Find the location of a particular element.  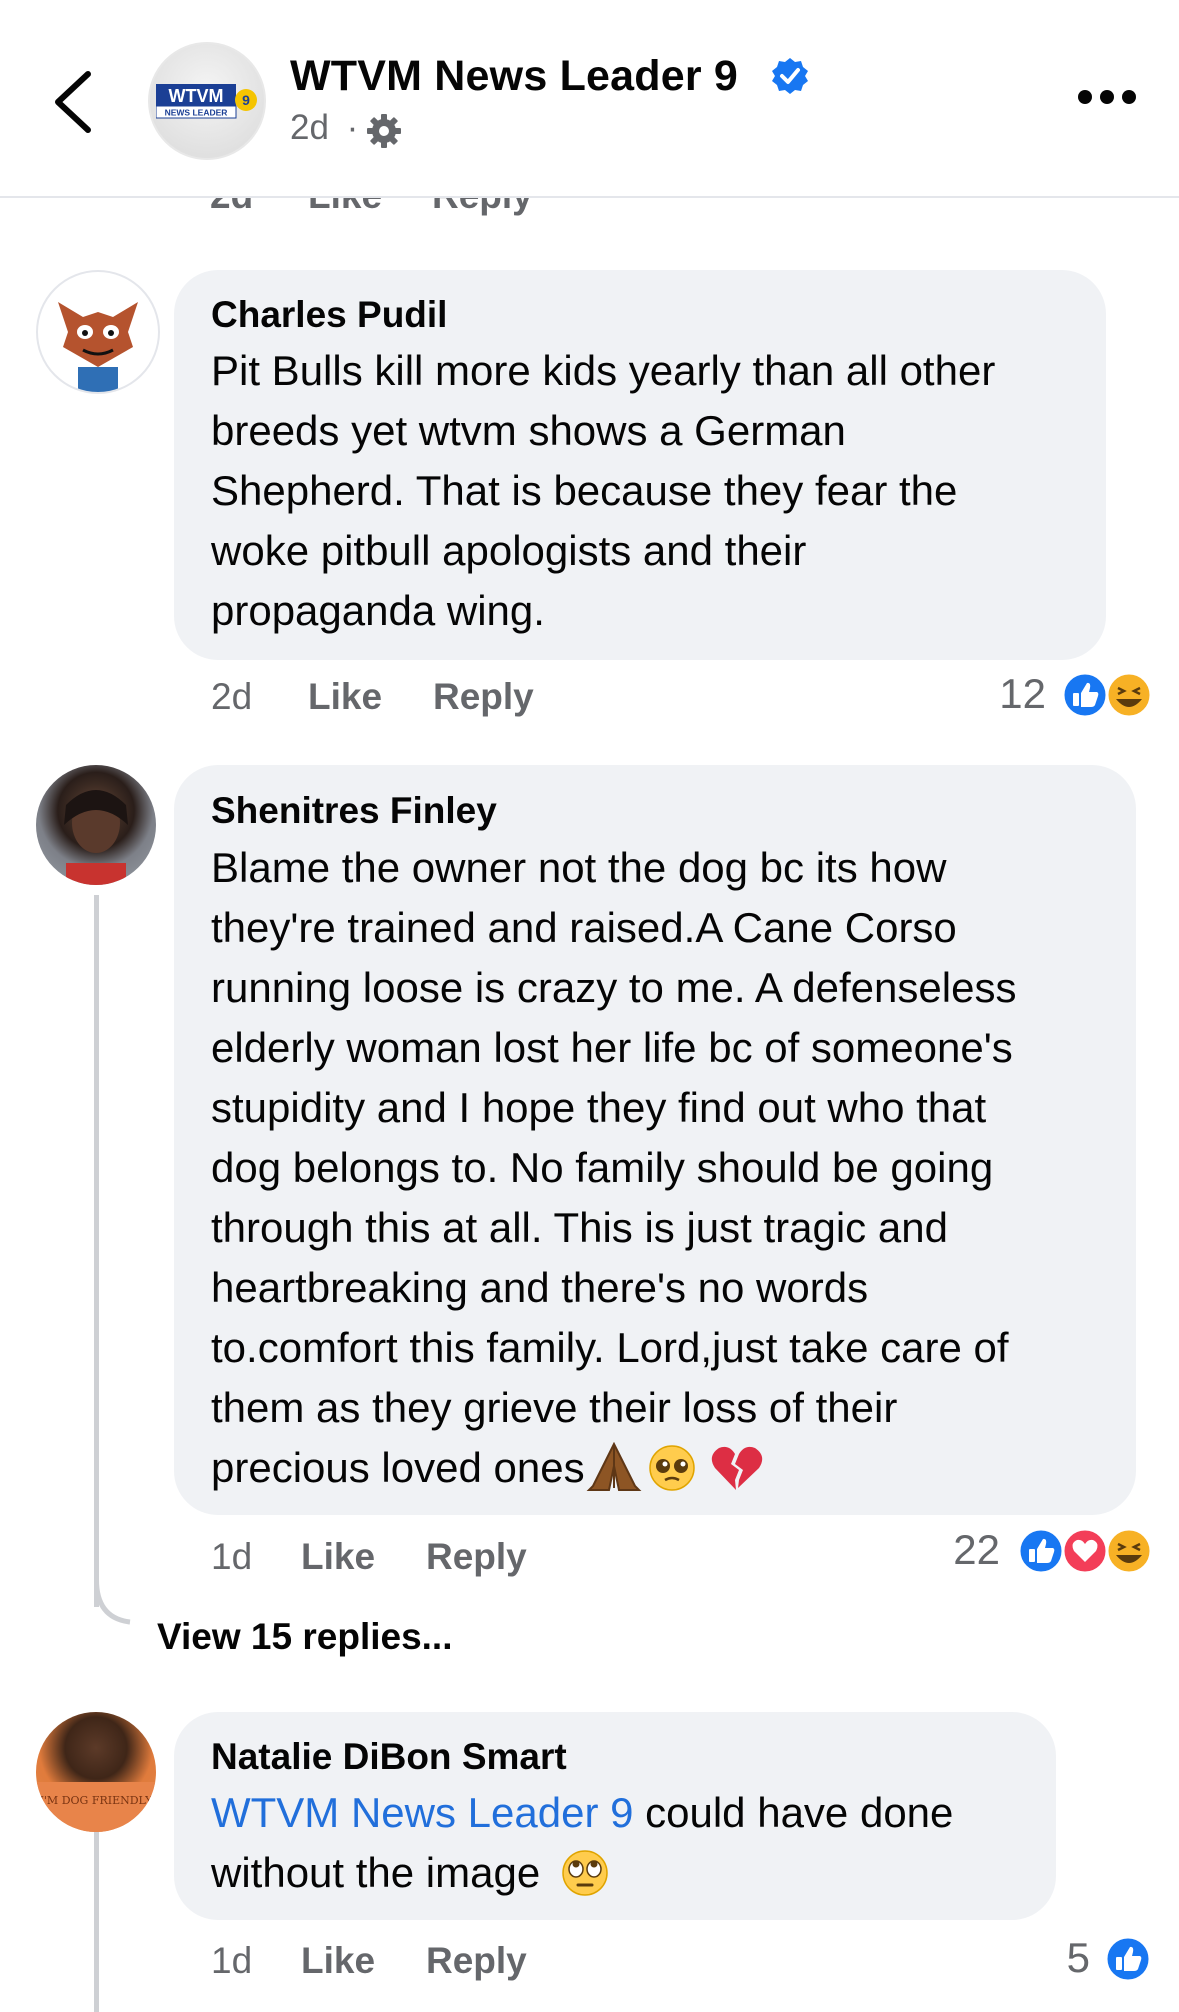

love-reaction-icon is located at coordinates (1085, 1551).